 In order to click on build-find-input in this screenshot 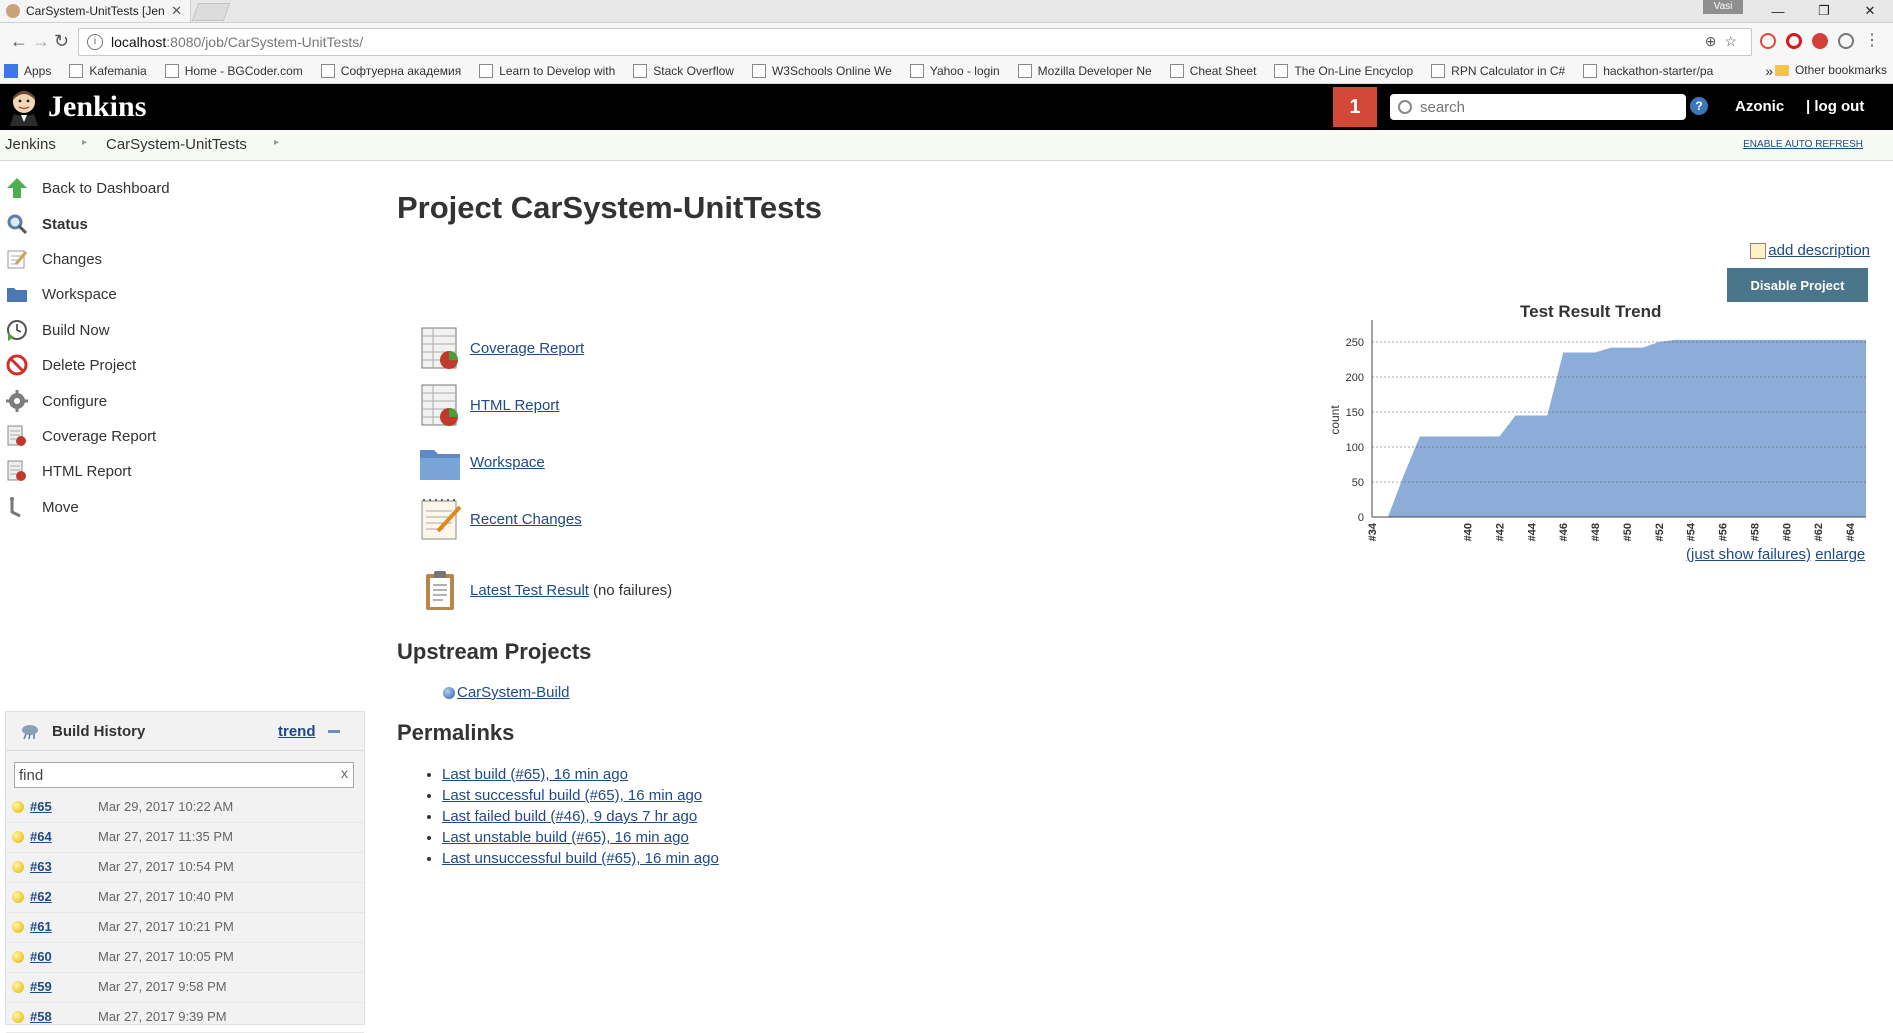, I will do `click(168, 775)`.